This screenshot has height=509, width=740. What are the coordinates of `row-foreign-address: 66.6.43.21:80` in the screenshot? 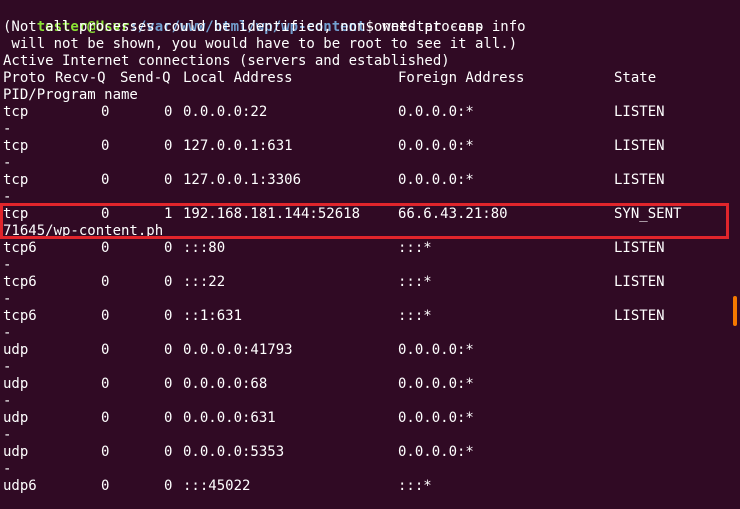 It's located at (453, 214).